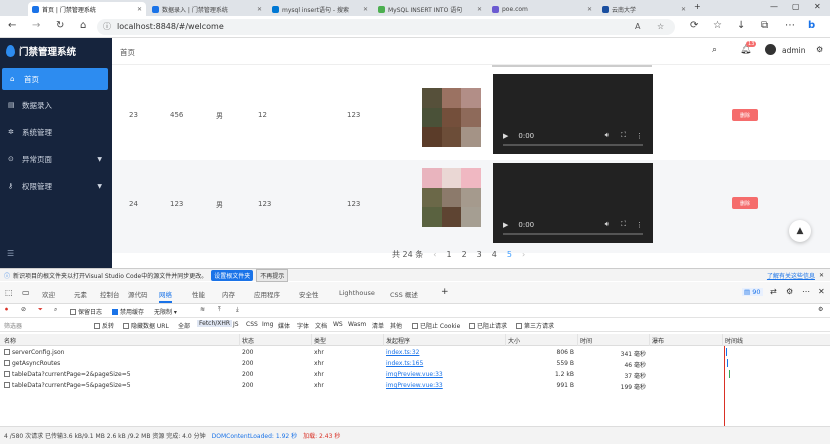 The image size is (830, 444). What do you see at coordinates (110, 294) in the screenshot?
I see `tab-console: 控制台` at bounding box center [110, 294].